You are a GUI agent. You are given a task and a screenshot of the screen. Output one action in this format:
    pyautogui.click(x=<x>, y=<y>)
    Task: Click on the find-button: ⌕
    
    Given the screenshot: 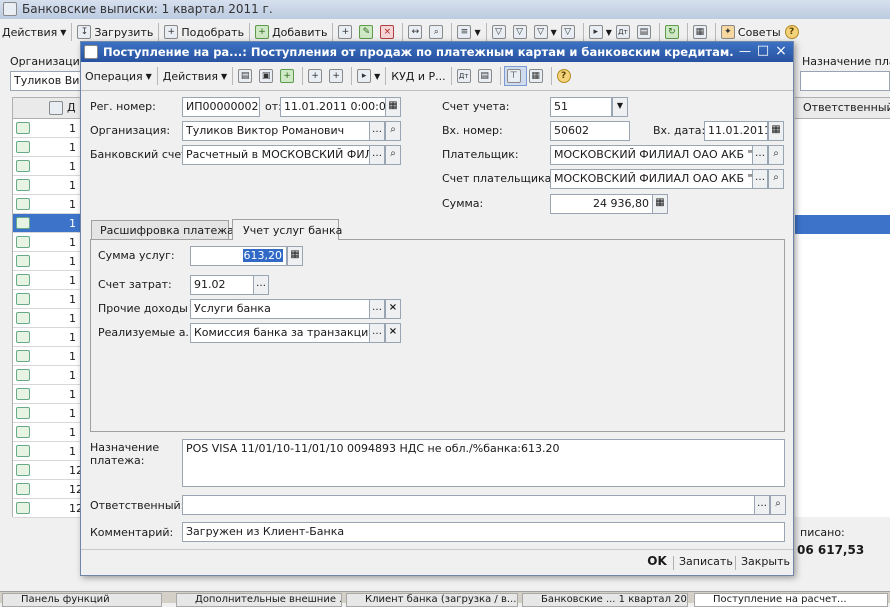 What is the action you would take?
    pyautogui.click(x=437, y=32)
    